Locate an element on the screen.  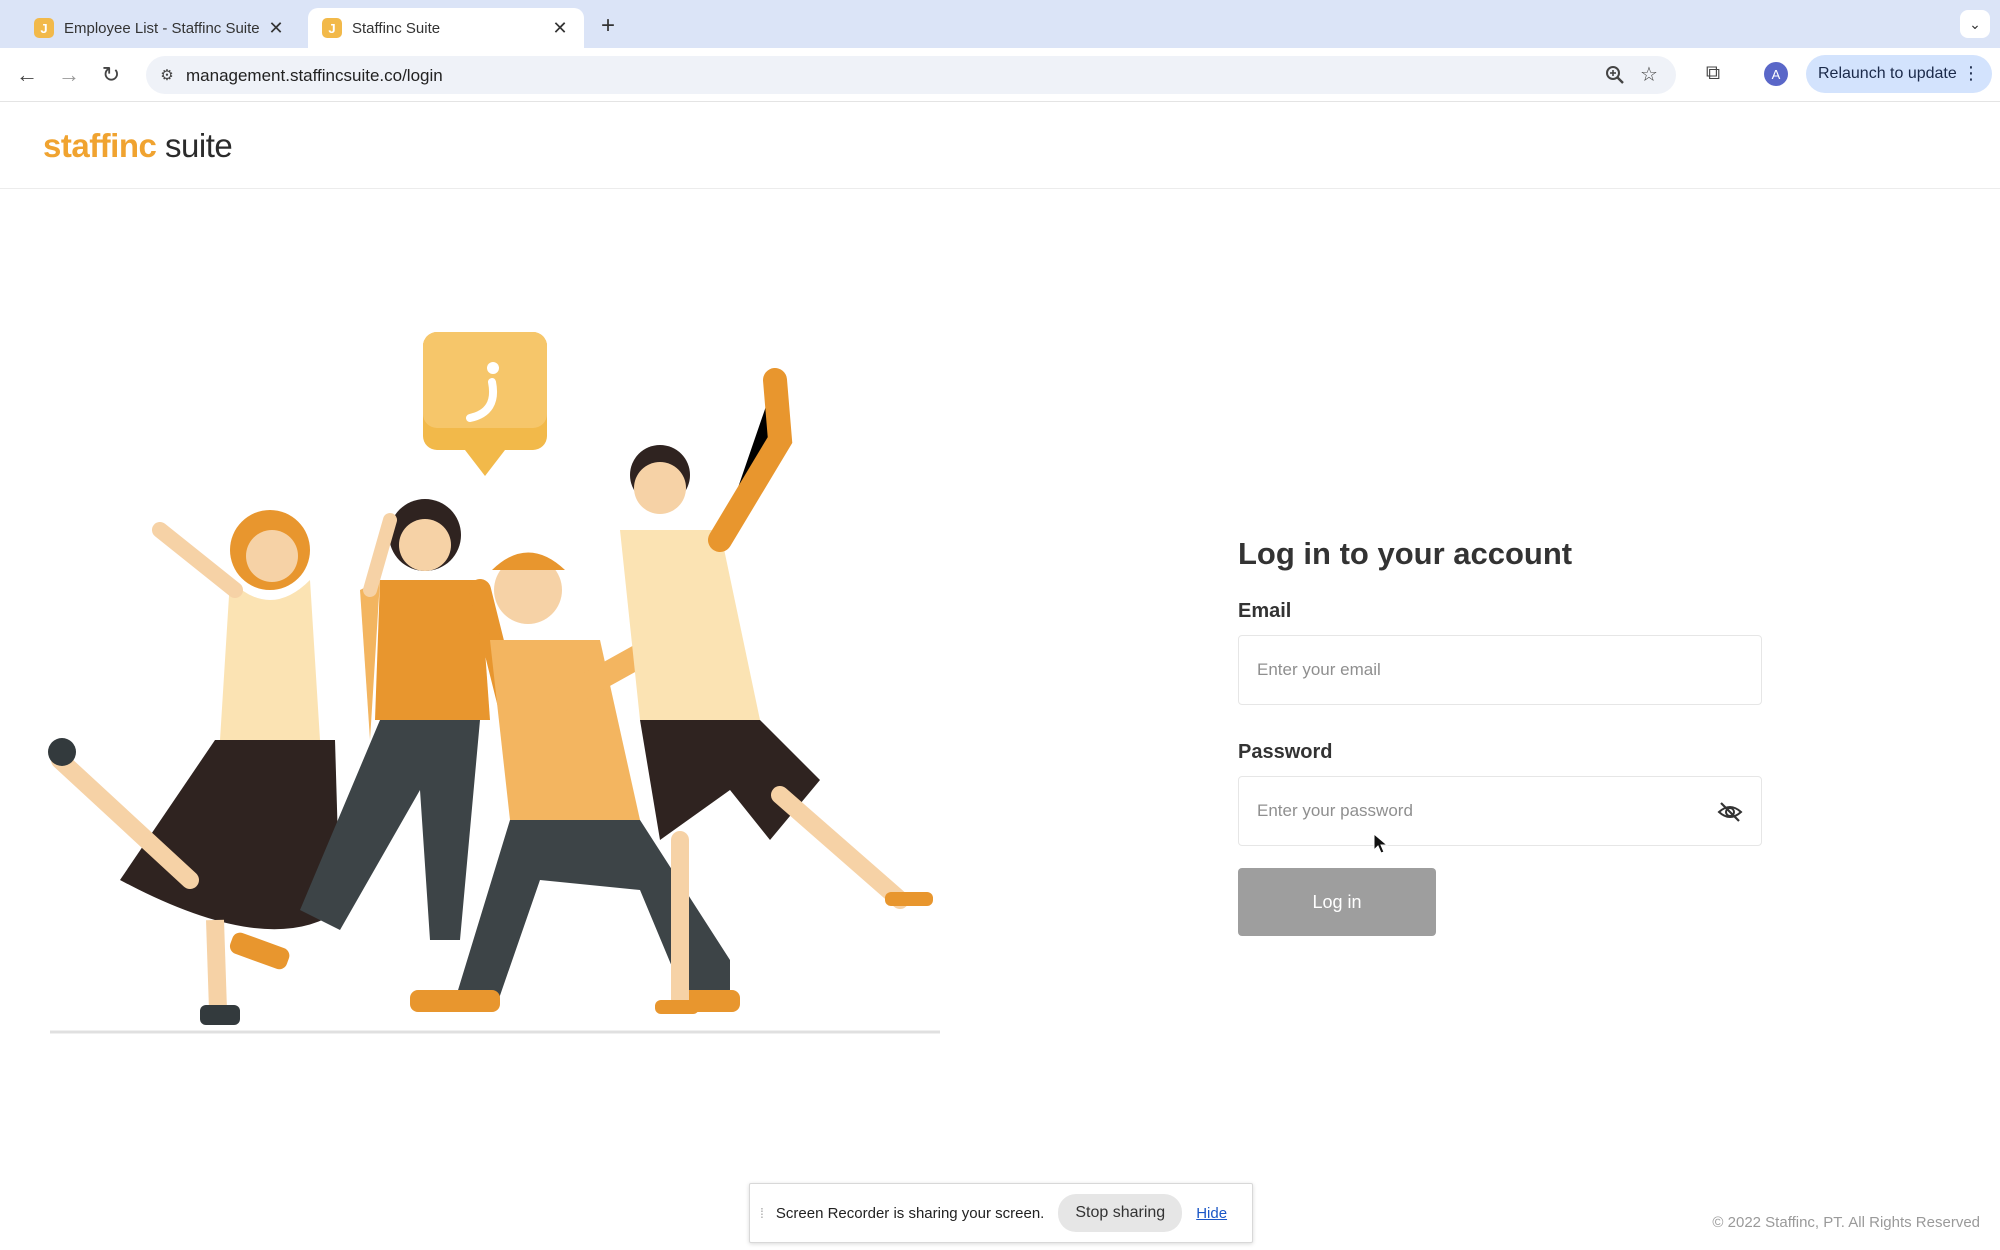
site-settings-icon: ⚙ is located at coordinates (167, 75).